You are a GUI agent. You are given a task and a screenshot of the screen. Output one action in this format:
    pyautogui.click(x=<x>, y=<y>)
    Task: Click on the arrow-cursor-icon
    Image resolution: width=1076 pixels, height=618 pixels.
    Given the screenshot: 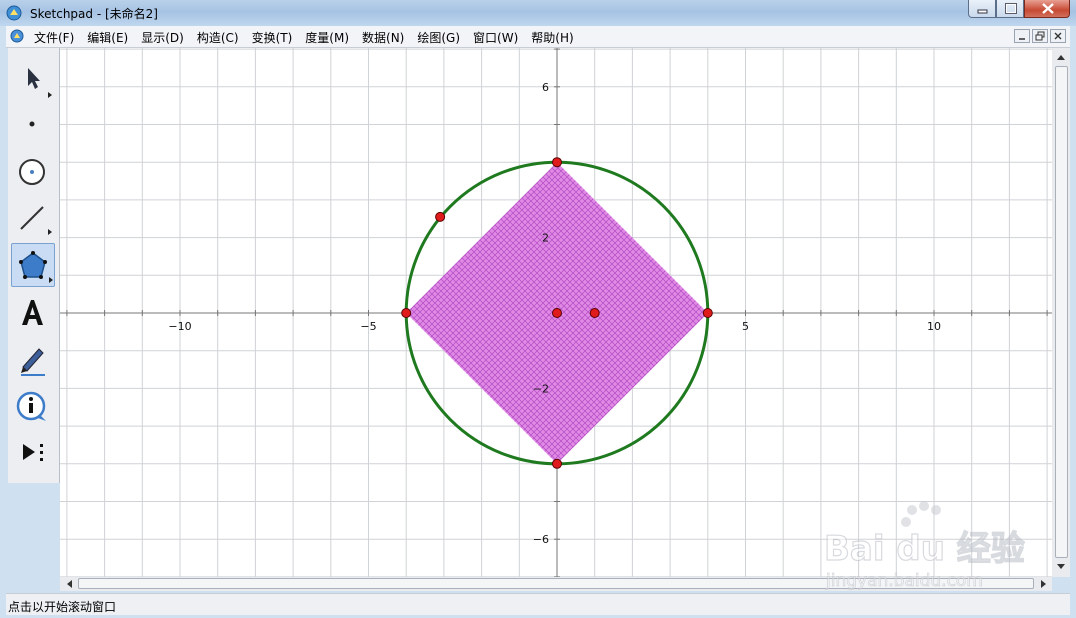 What is the action you would take?
    pyautogui.click(x=40, y=83)
    